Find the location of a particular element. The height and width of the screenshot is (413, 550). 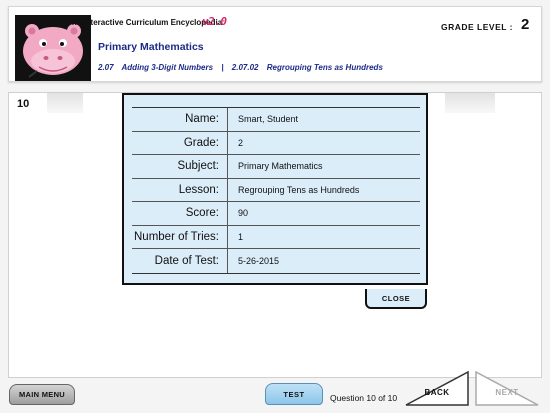

question-counter: Question 10 of 10 is located at coordinates (364, 398).